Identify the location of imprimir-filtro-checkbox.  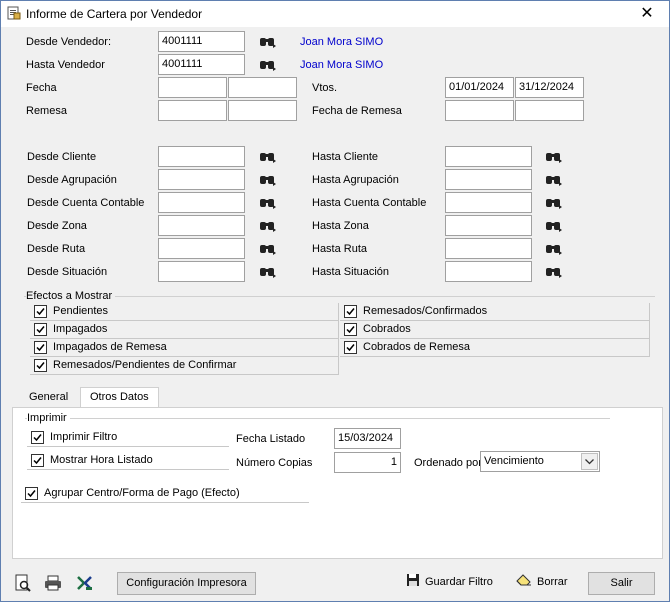
(37, 437).